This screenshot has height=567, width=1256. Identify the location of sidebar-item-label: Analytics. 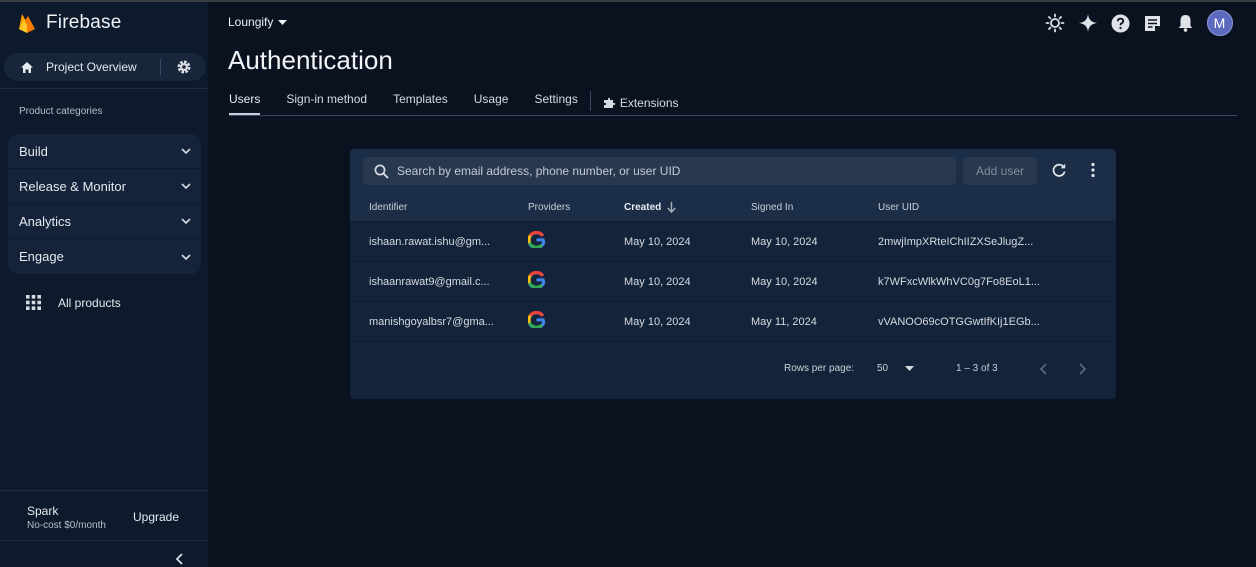
(45, 221).